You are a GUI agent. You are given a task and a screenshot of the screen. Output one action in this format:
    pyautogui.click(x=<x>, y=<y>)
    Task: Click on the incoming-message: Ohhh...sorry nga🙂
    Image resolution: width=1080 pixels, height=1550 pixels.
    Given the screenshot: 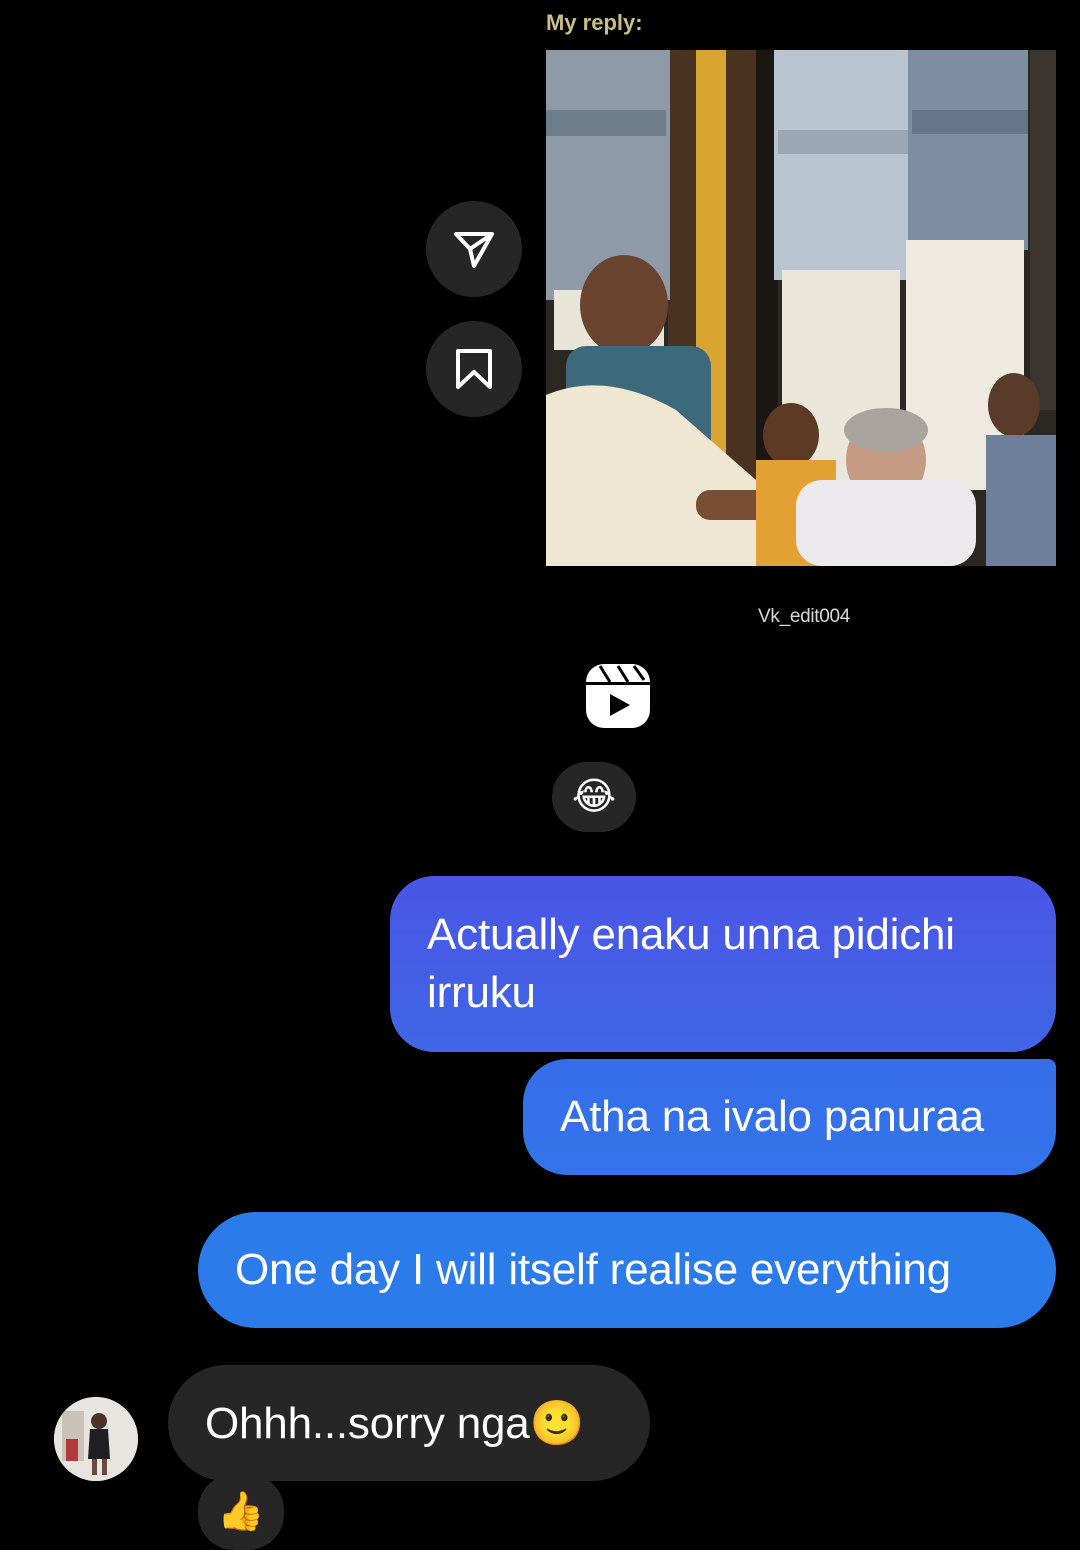 What is the action you would take?
    pyautogui.click(x=409, y=1423)
    